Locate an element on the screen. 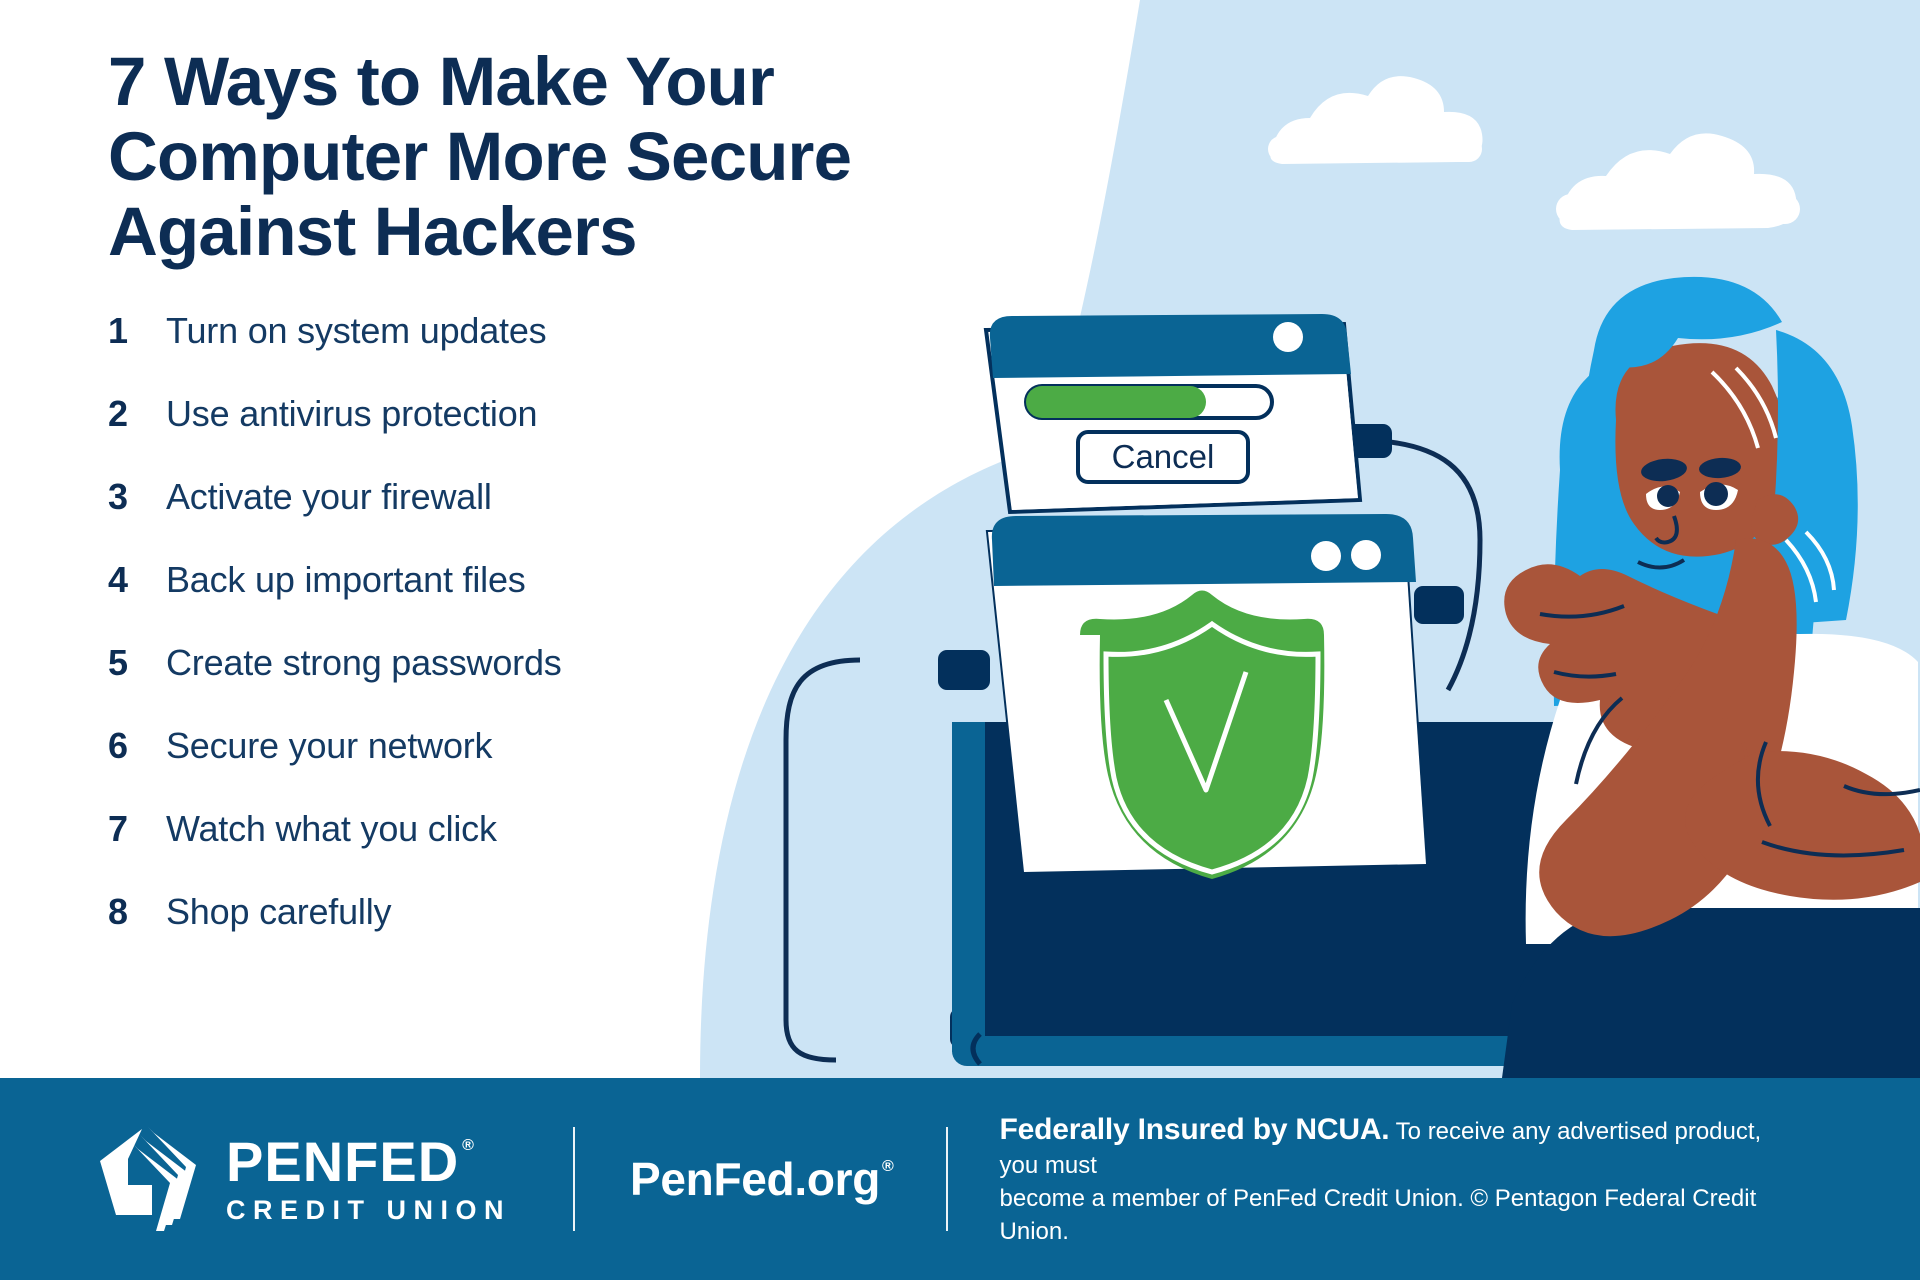 This screenshot has width=1920, height=1280. headline-line-1: 7 Ways to Make Your is located at coordinates (441, 81).